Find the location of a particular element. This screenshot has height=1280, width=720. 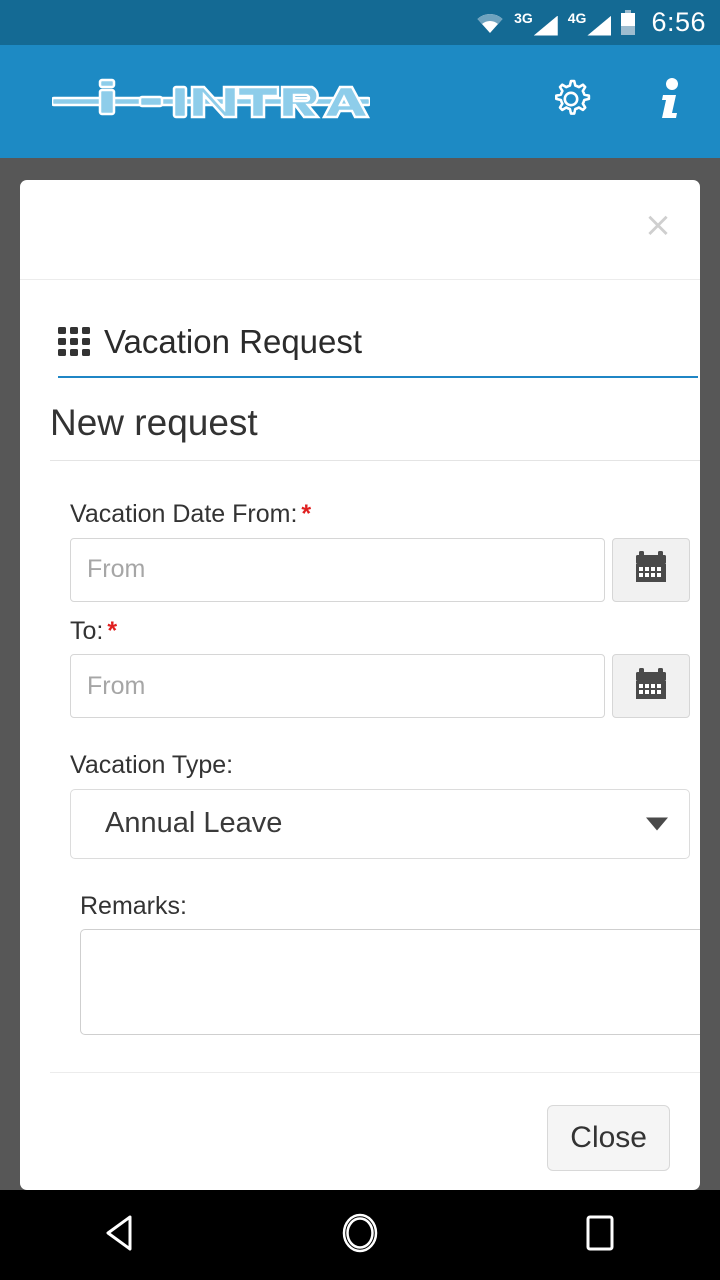

signal-4g-icon: 4G is located at coordinates (590, 23).